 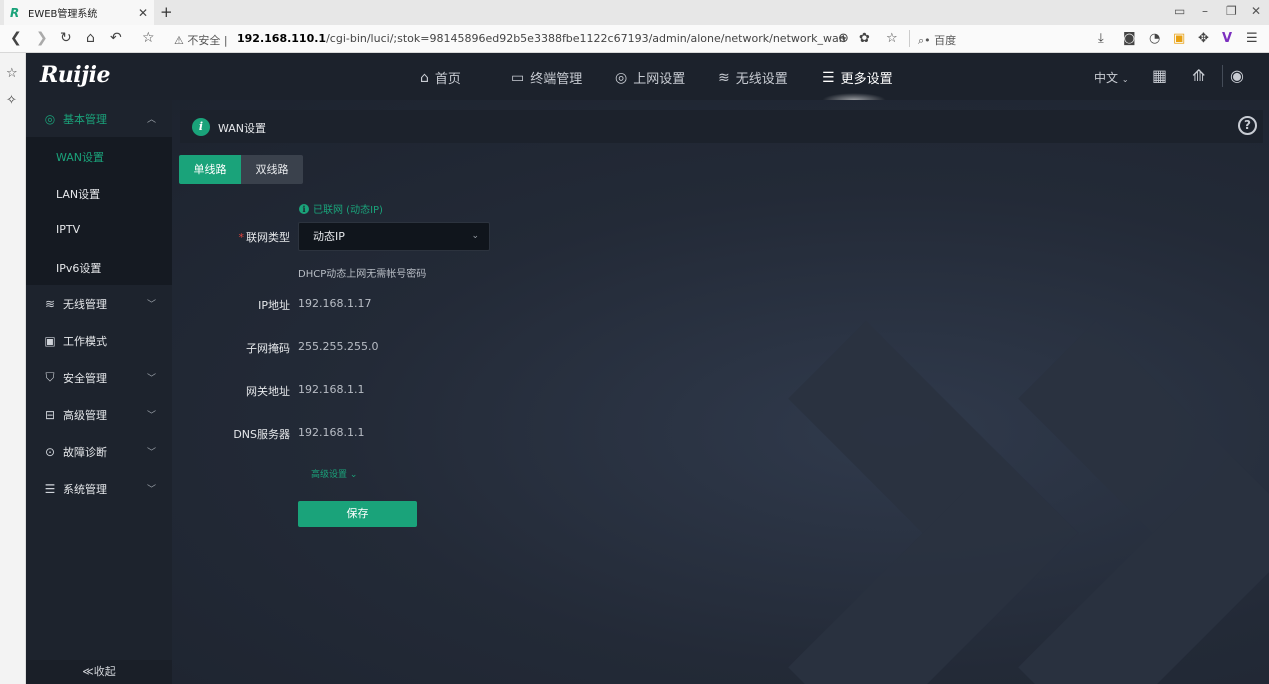 What do you see at coordinates (761, 79) in the screenshot?
I see `nav-label: 无线设置` at bounding box center [761, 79].